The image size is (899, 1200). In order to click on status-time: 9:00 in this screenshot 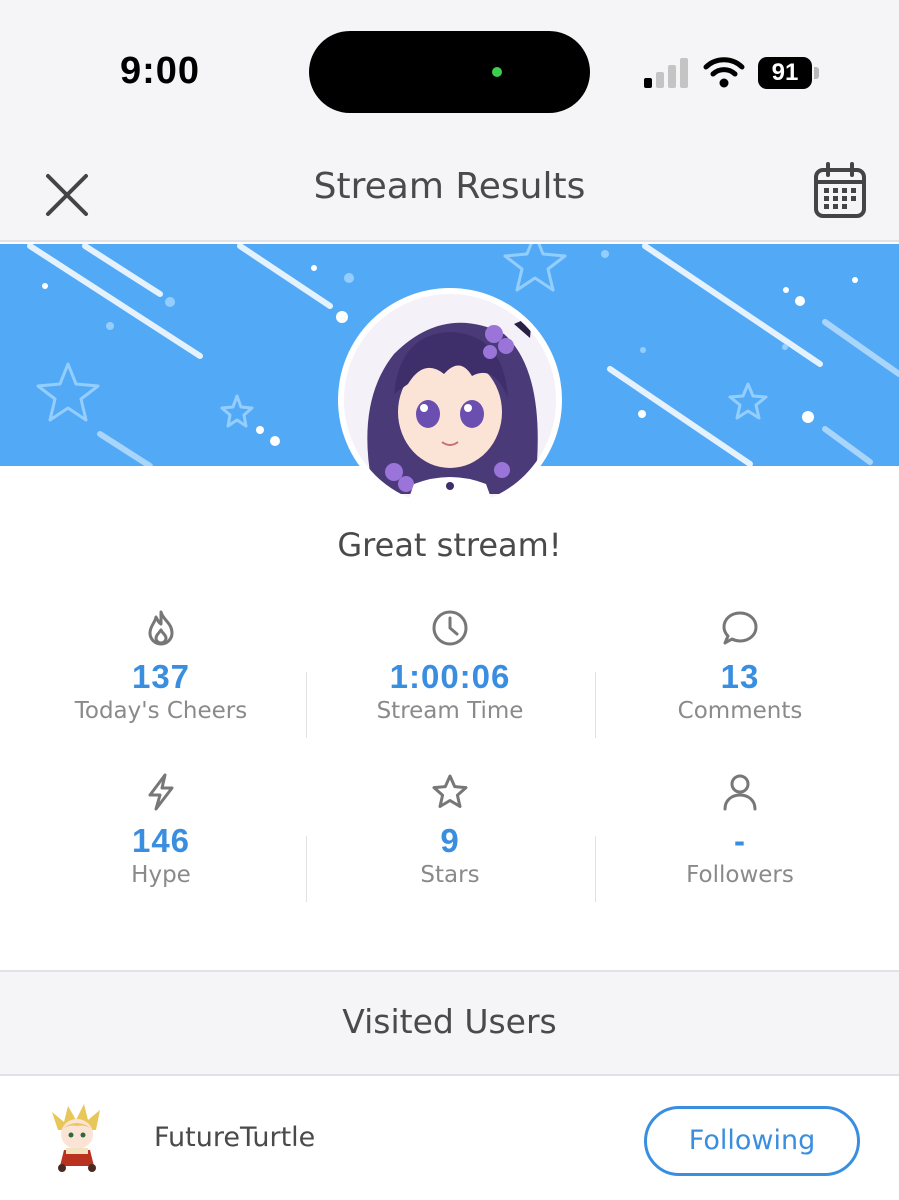, I will do `click(160, 71)`.